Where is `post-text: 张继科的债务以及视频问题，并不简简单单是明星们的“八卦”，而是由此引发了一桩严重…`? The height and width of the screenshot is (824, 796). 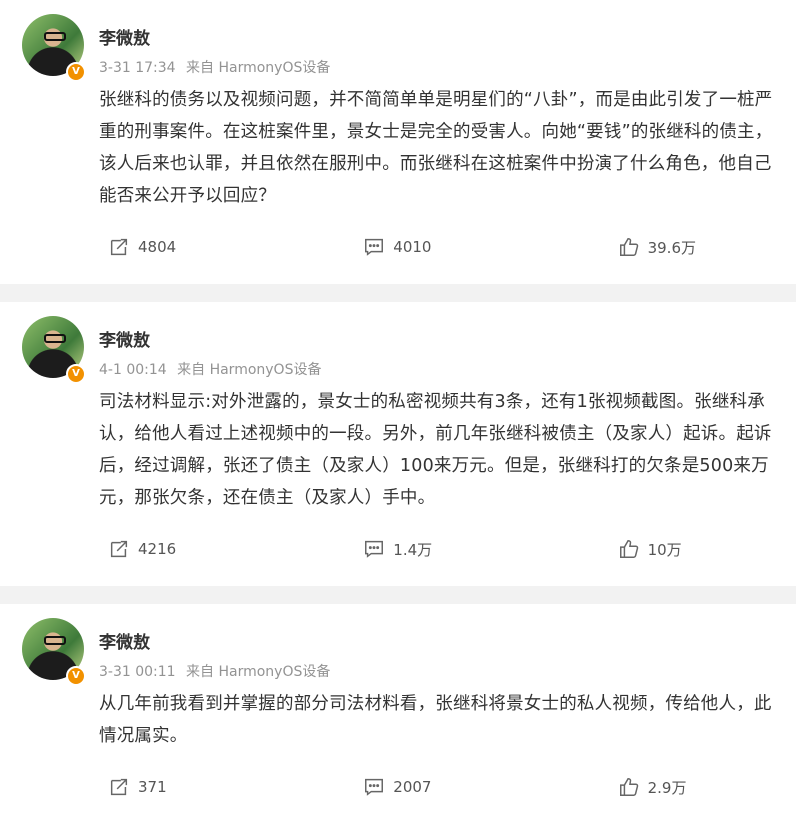 post-text: 张继科的债务以及视频问题，并不简简单单是明星们的“八卦”，而是由此引发了一桩严重… is located at coordinates (436, 148).